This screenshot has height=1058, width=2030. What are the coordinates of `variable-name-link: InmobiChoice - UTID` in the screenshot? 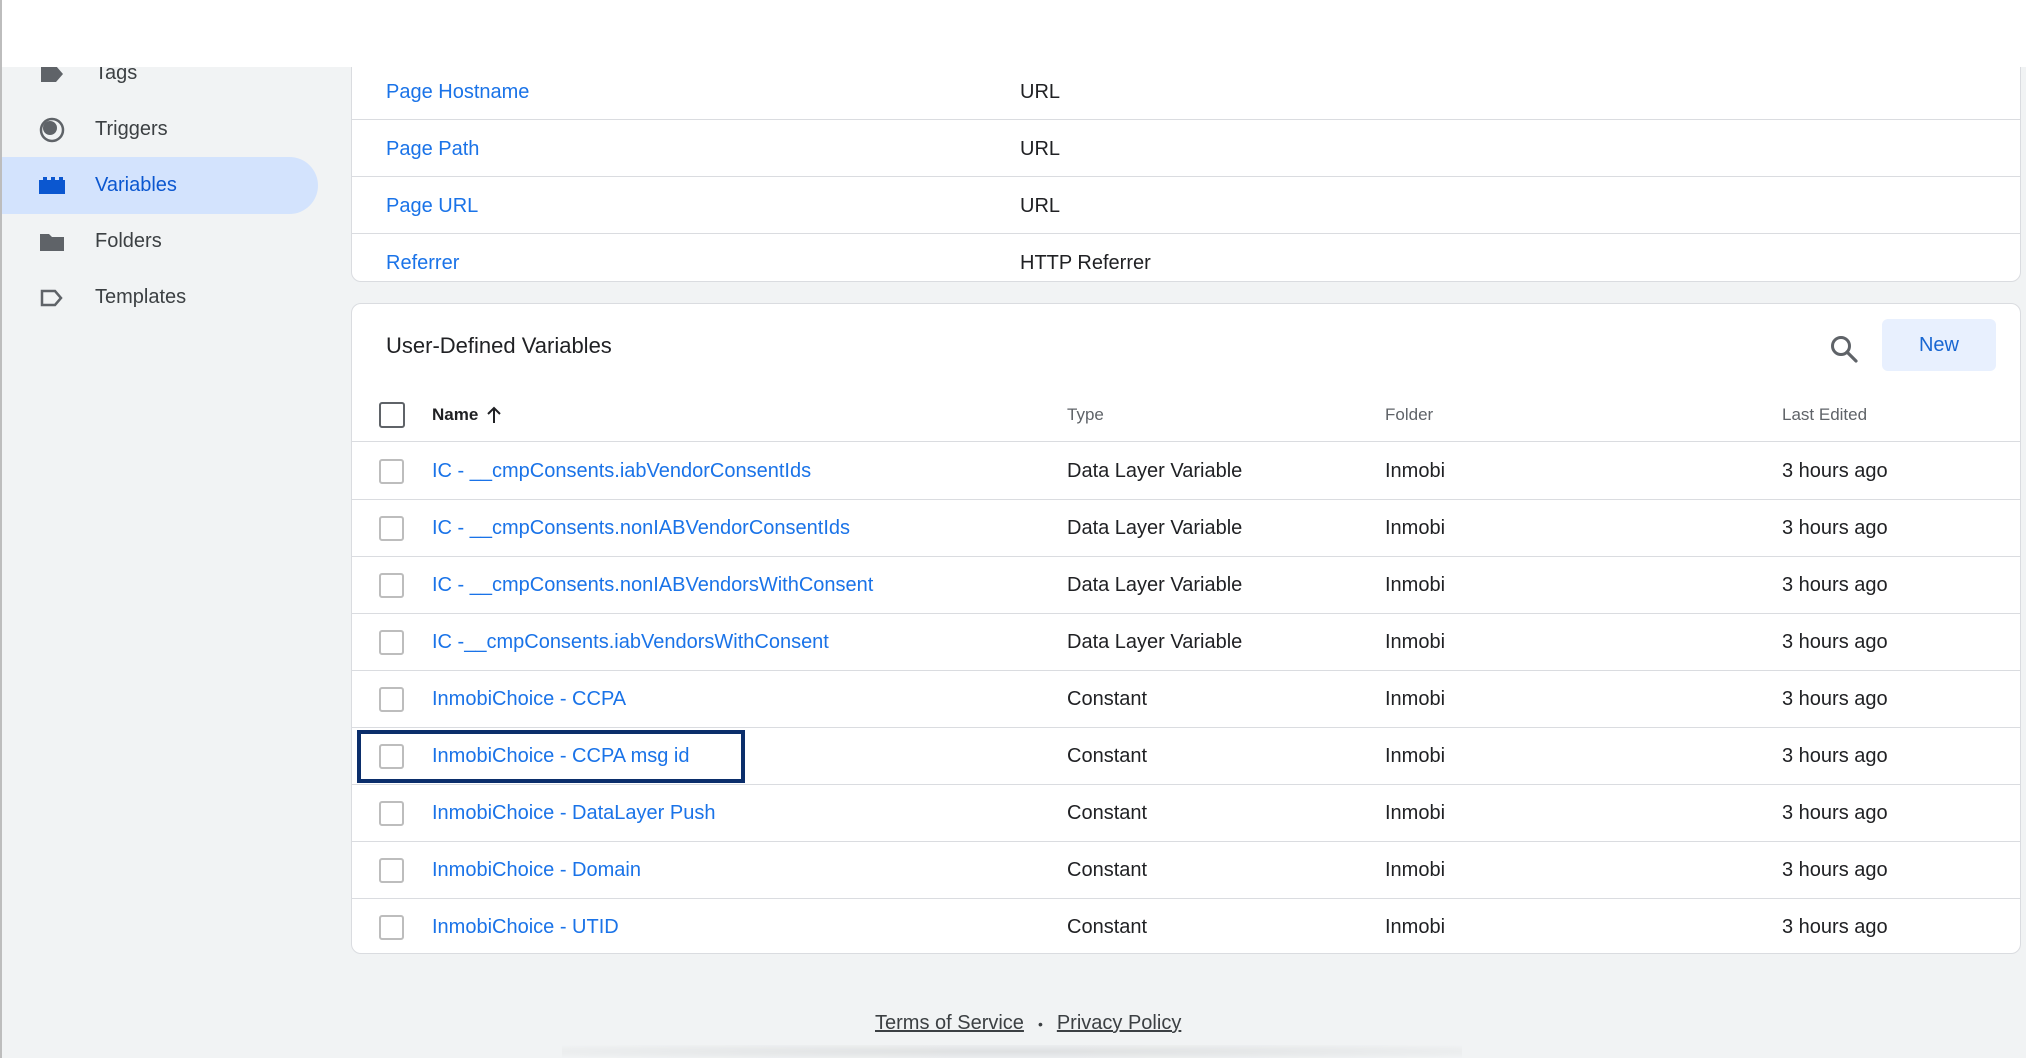 It's located at (525, 927).